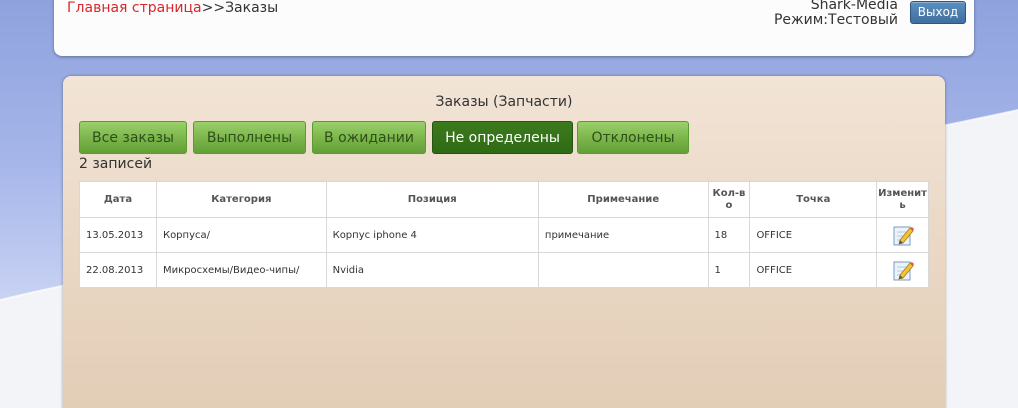 Image resolution: width=1018 pixels, height=408 pixels. I want to click on column-header-edit: Изменит ь, so click(902, 199).